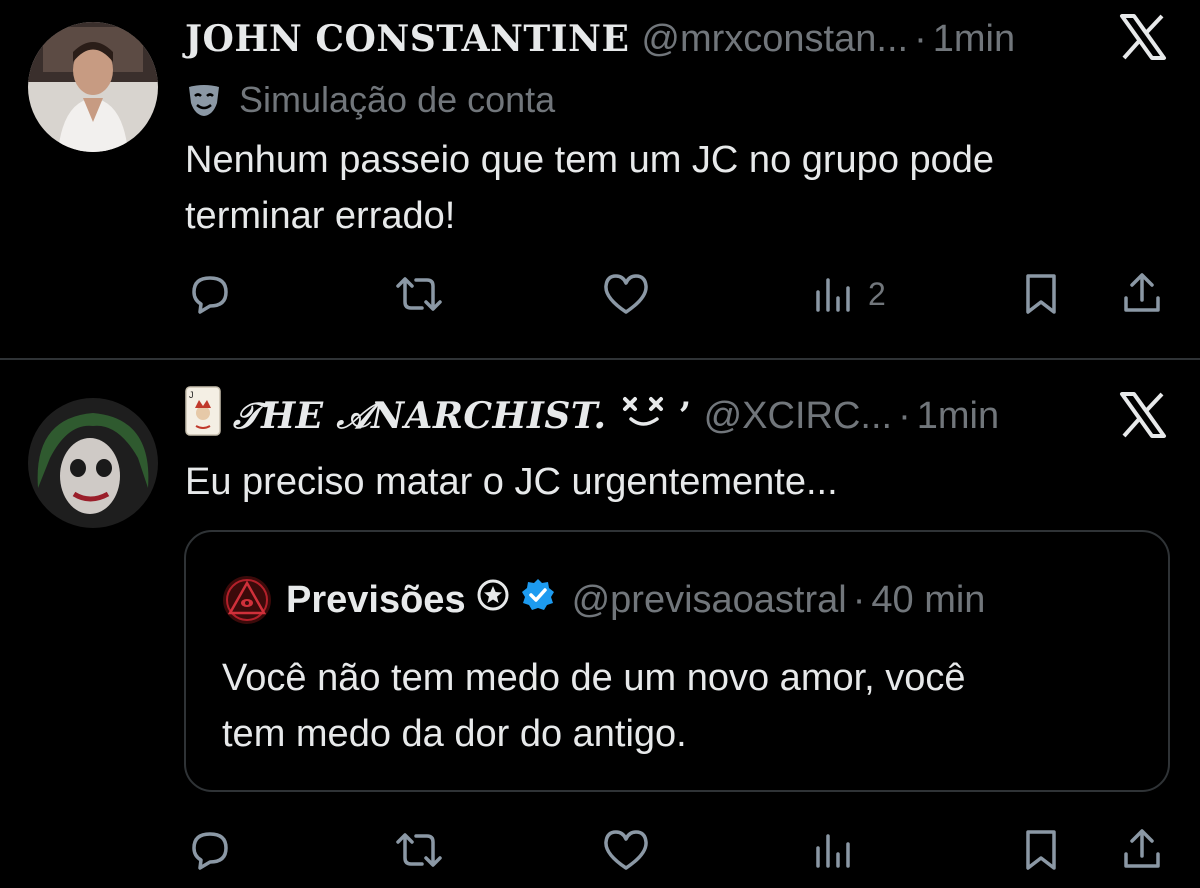 Image resolution: width=1200 pixels, height=888 pixels. I want to click on display-name: 𝒯HE 𝒜NARCHIST., so click(420, 416).